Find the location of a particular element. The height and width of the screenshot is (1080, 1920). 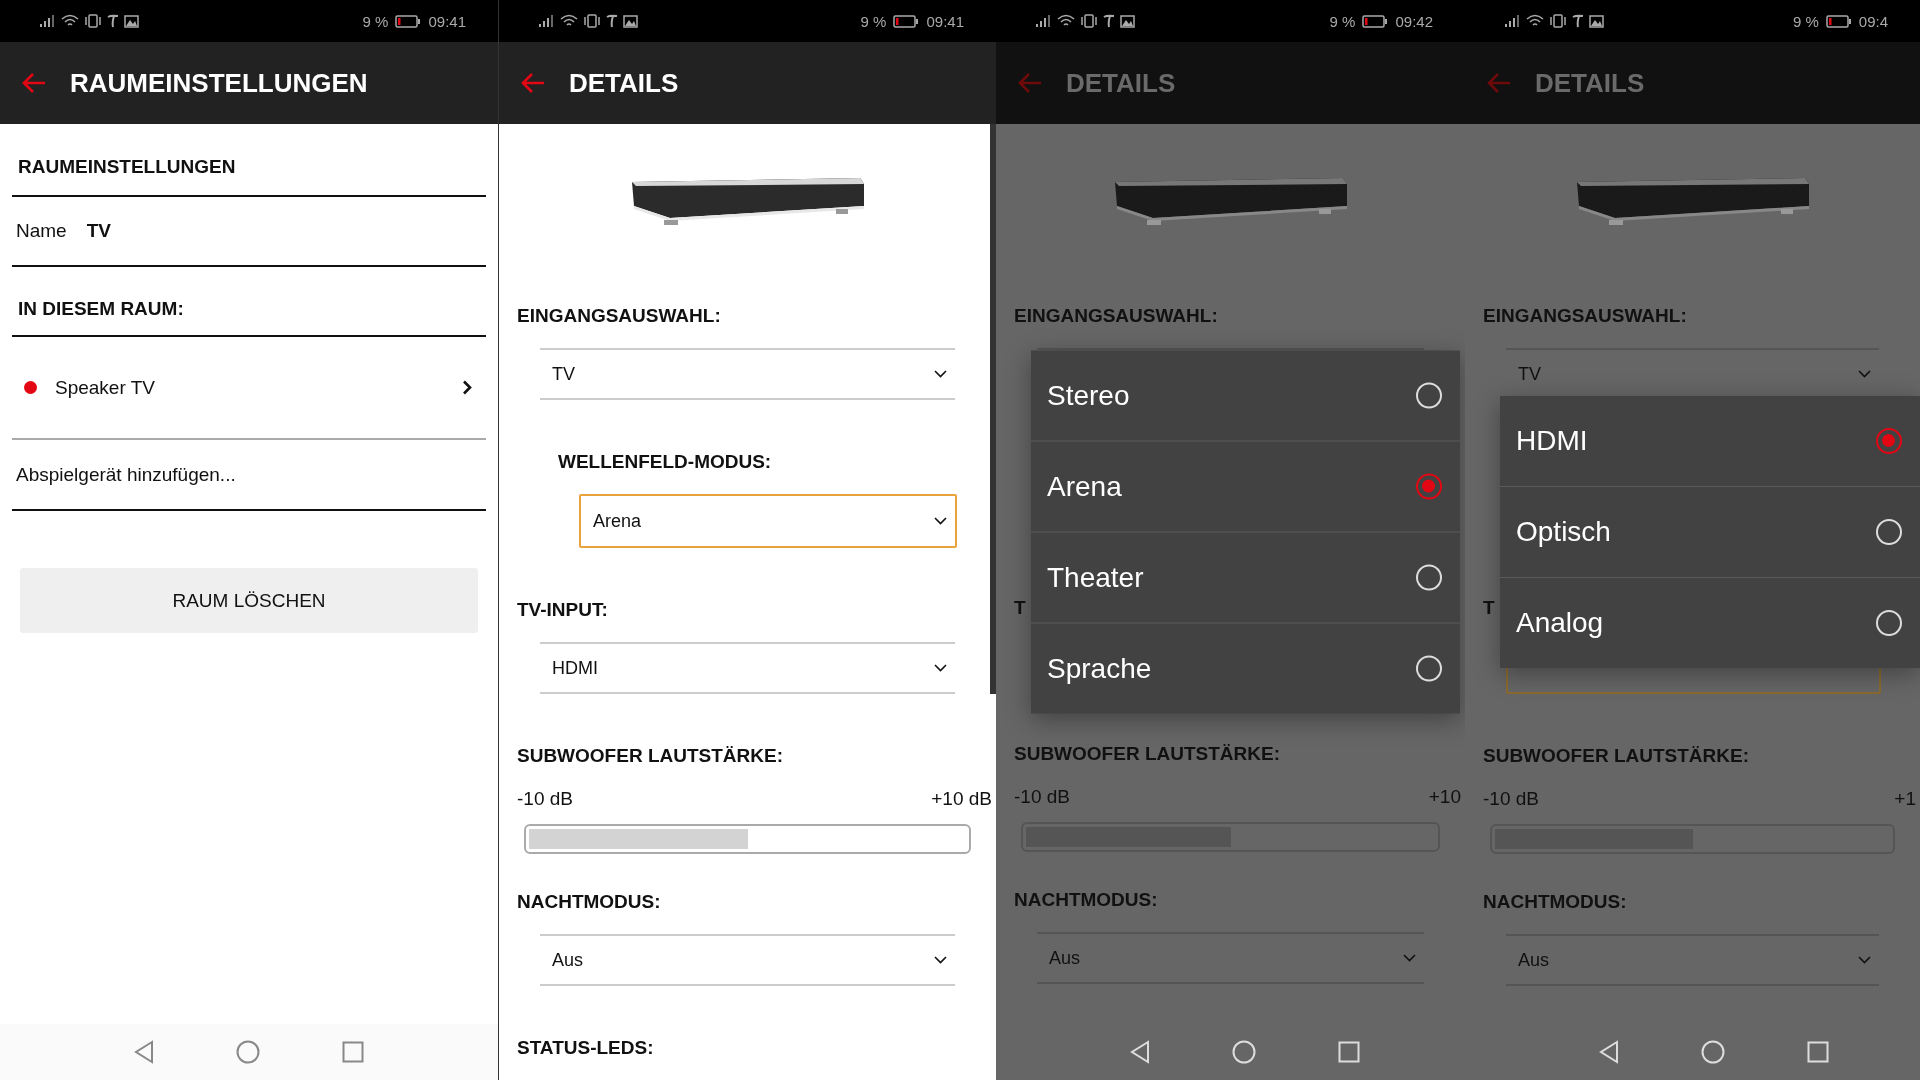

option-item: Theater is located at coordinates (1245, 577).